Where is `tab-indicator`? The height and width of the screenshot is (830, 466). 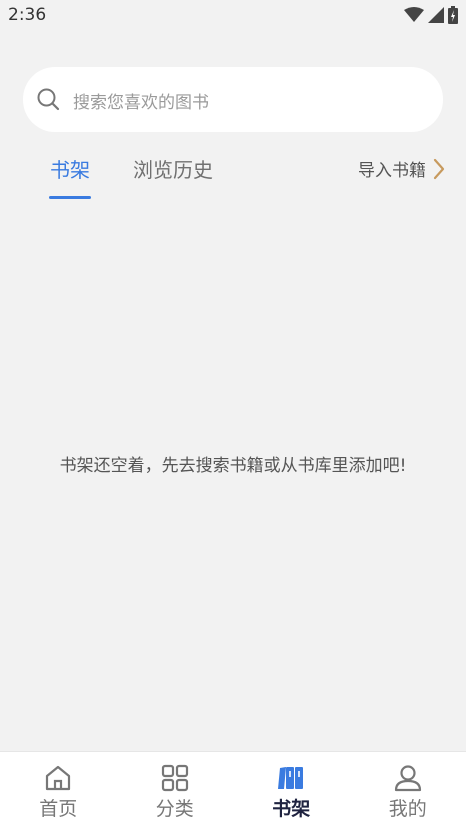 tab-indicator is located at coordinates (70, 197).